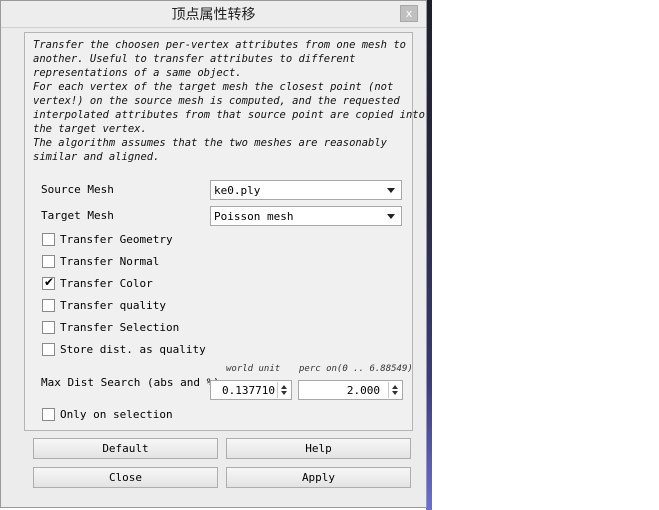 This screenshot has width=659, height=510. Describe the element at coordinates (106, 283) in the screenshot. I see `transfer-color-label: Transfer Color` at that location.